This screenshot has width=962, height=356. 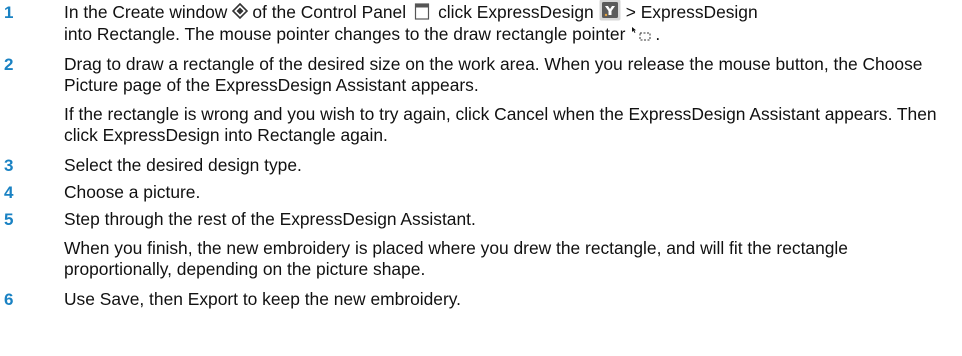 I want to click on draw-rectangle-pointer-icon, so click(x=642, y=34).